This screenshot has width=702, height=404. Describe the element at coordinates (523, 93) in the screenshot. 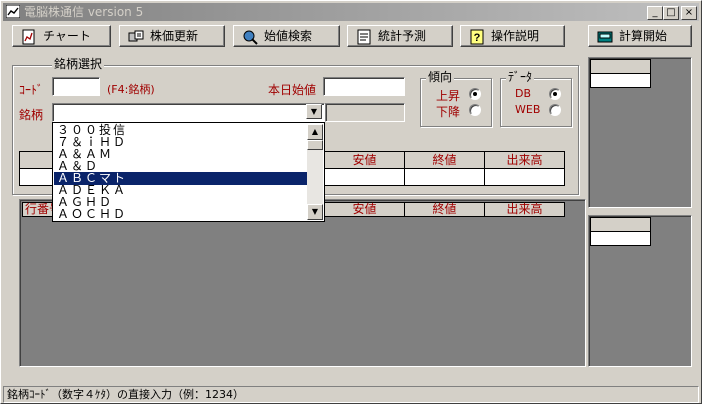

I see `data-db-label: DB` at that location.